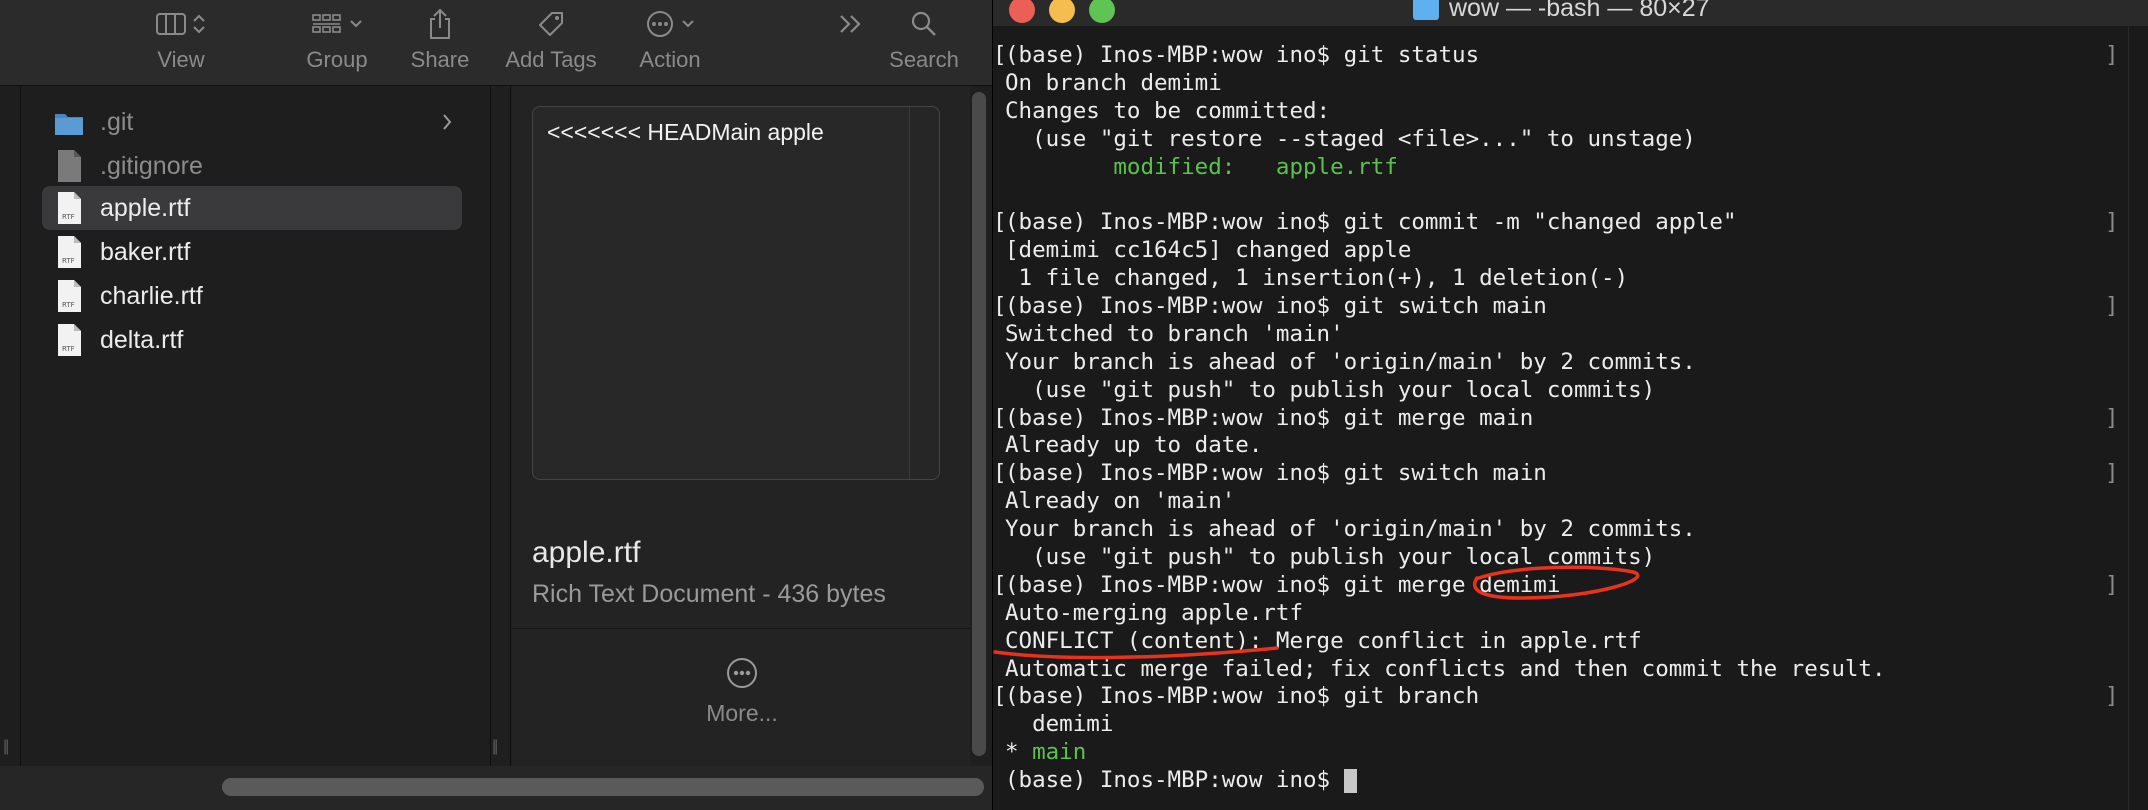 This screenshot has width=2148, height=810. What do you see at coordinates (2138, 418) in the screenshot?
I see `terminal-scrollbar` at bounding box center [2138, 418].